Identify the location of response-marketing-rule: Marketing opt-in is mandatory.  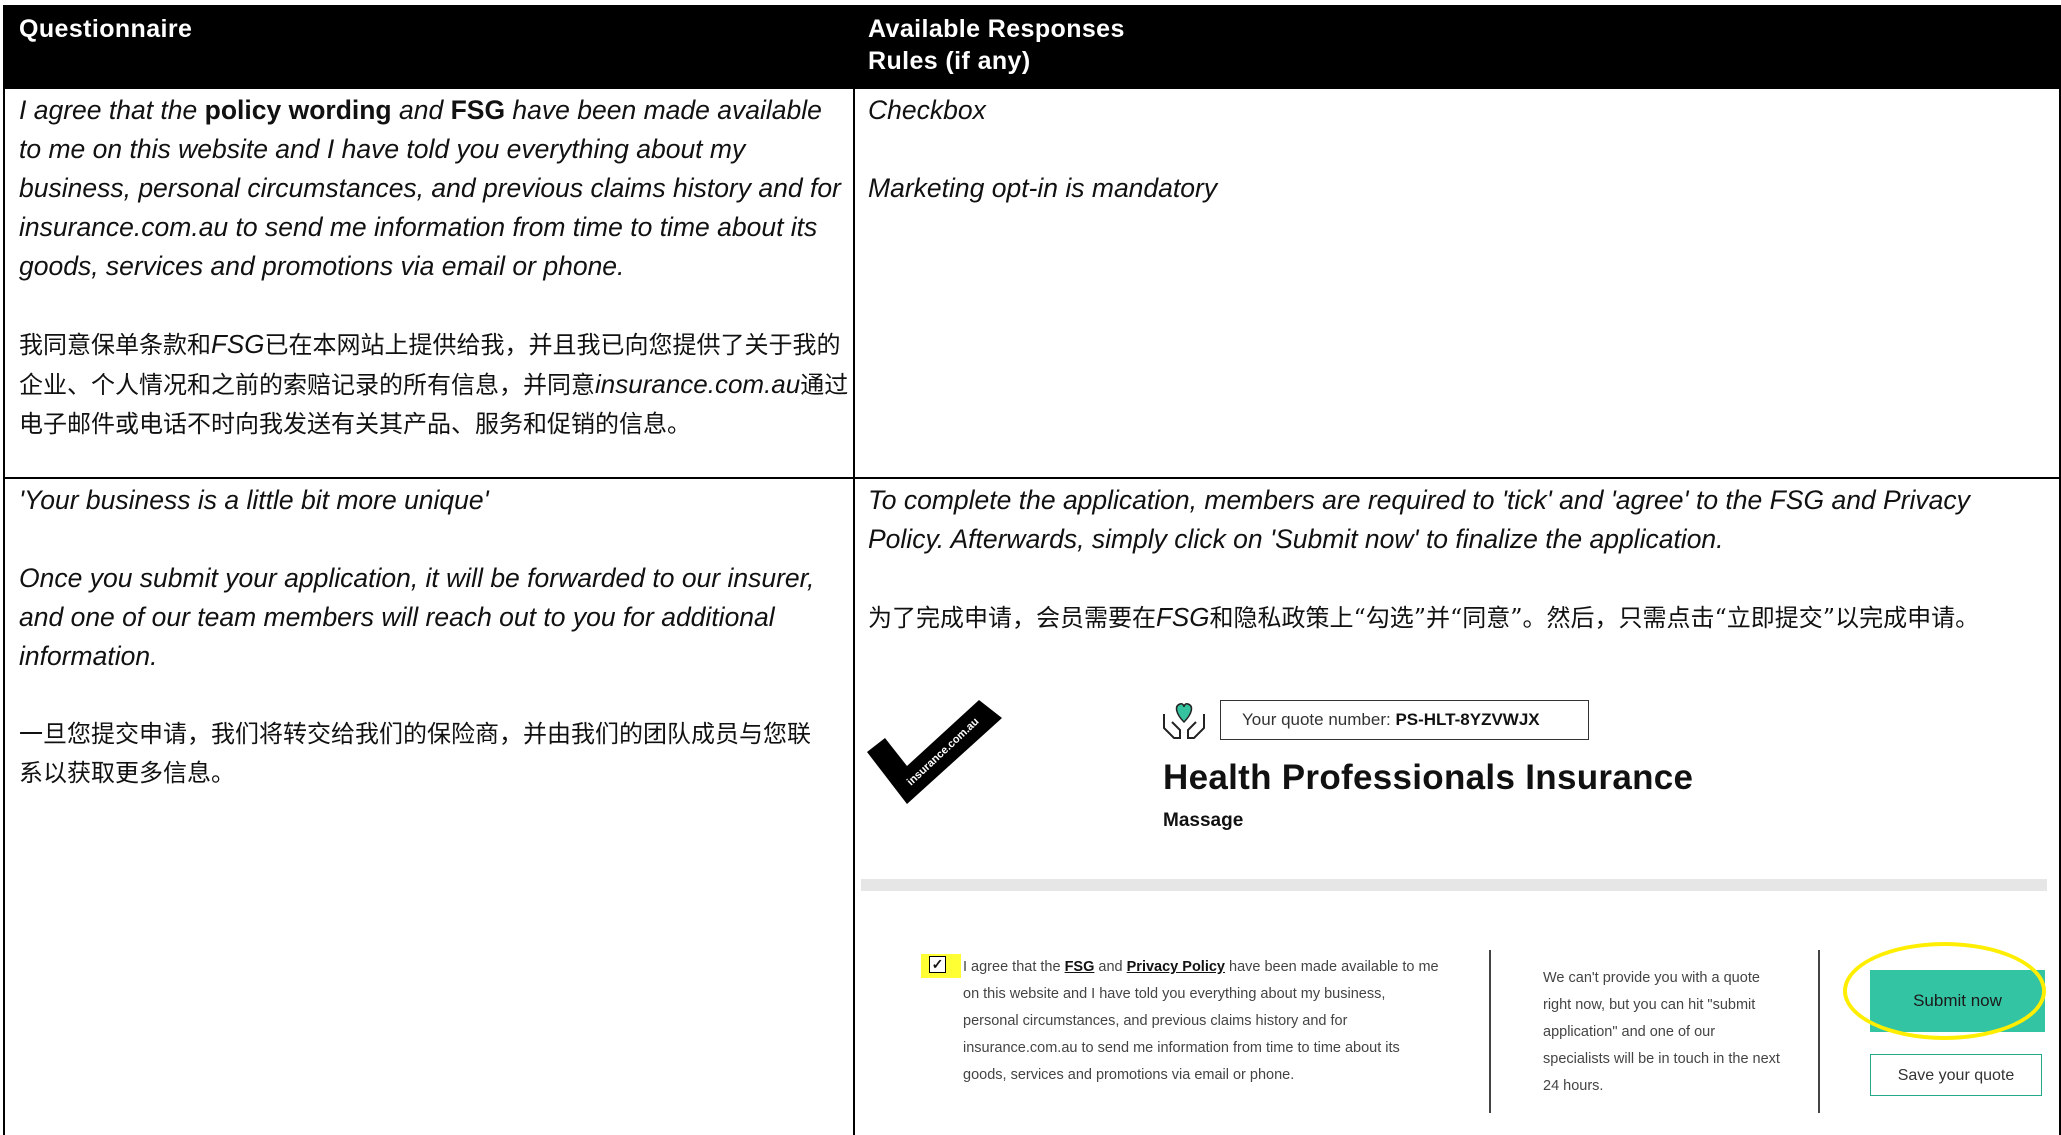
(1043, 188).